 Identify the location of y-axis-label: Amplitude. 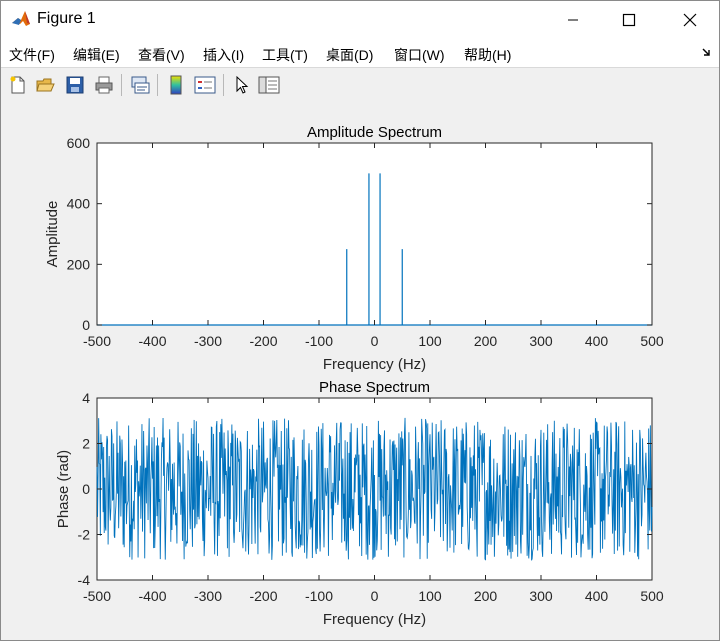
(52, 234).